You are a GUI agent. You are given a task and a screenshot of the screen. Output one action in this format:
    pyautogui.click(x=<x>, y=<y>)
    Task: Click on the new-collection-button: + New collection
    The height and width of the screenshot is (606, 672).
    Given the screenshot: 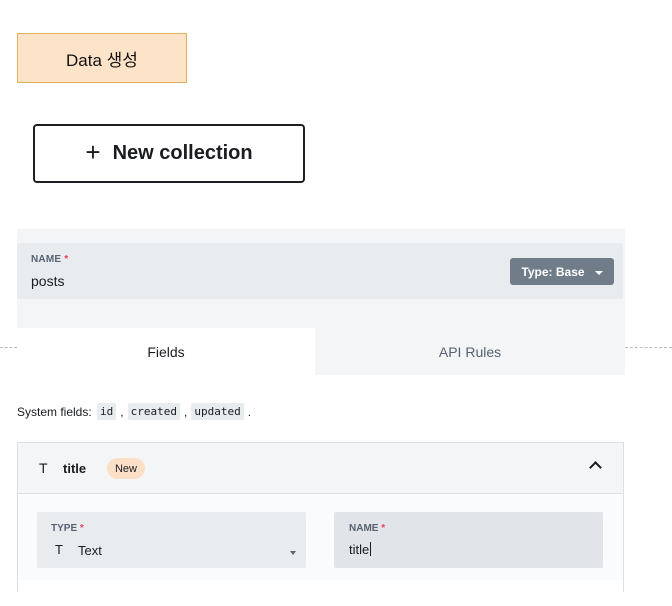 What is the action you would take?
    pyautogui.click(x=169, y=153)
    